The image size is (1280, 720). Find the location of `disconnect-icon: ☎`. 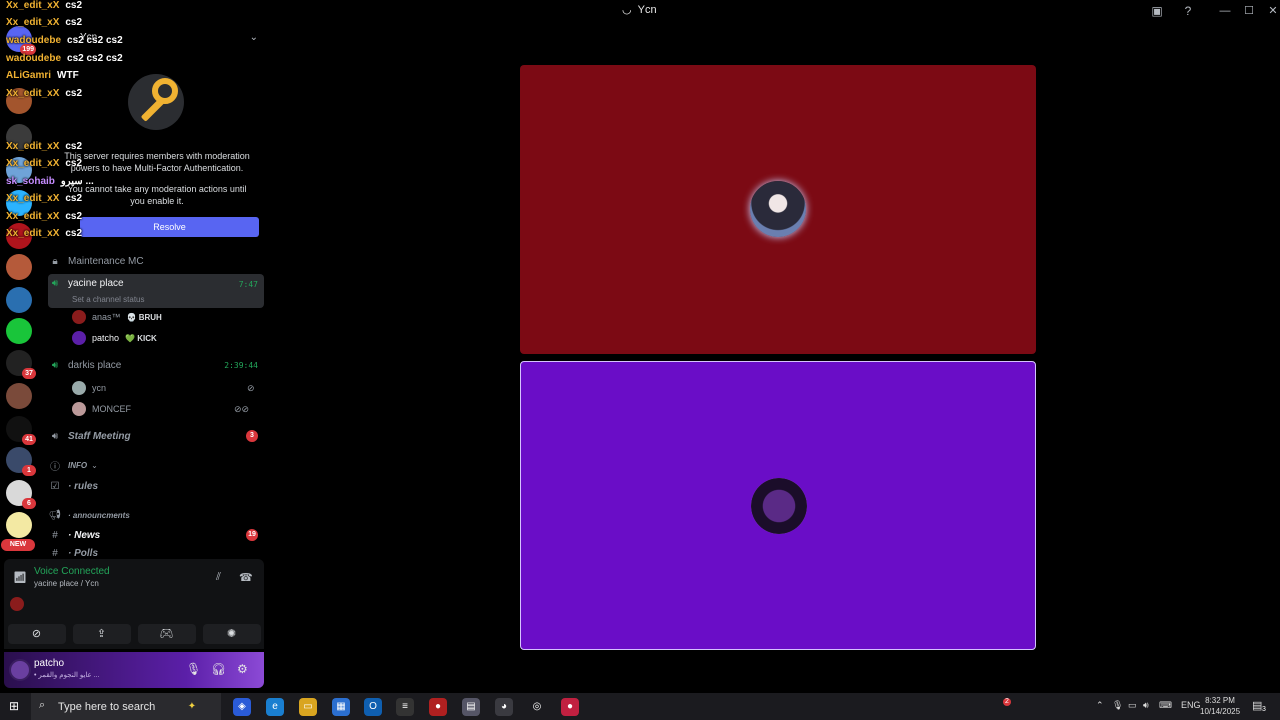

disconnect-icon: ☎ is located at coordinates (246, 577).